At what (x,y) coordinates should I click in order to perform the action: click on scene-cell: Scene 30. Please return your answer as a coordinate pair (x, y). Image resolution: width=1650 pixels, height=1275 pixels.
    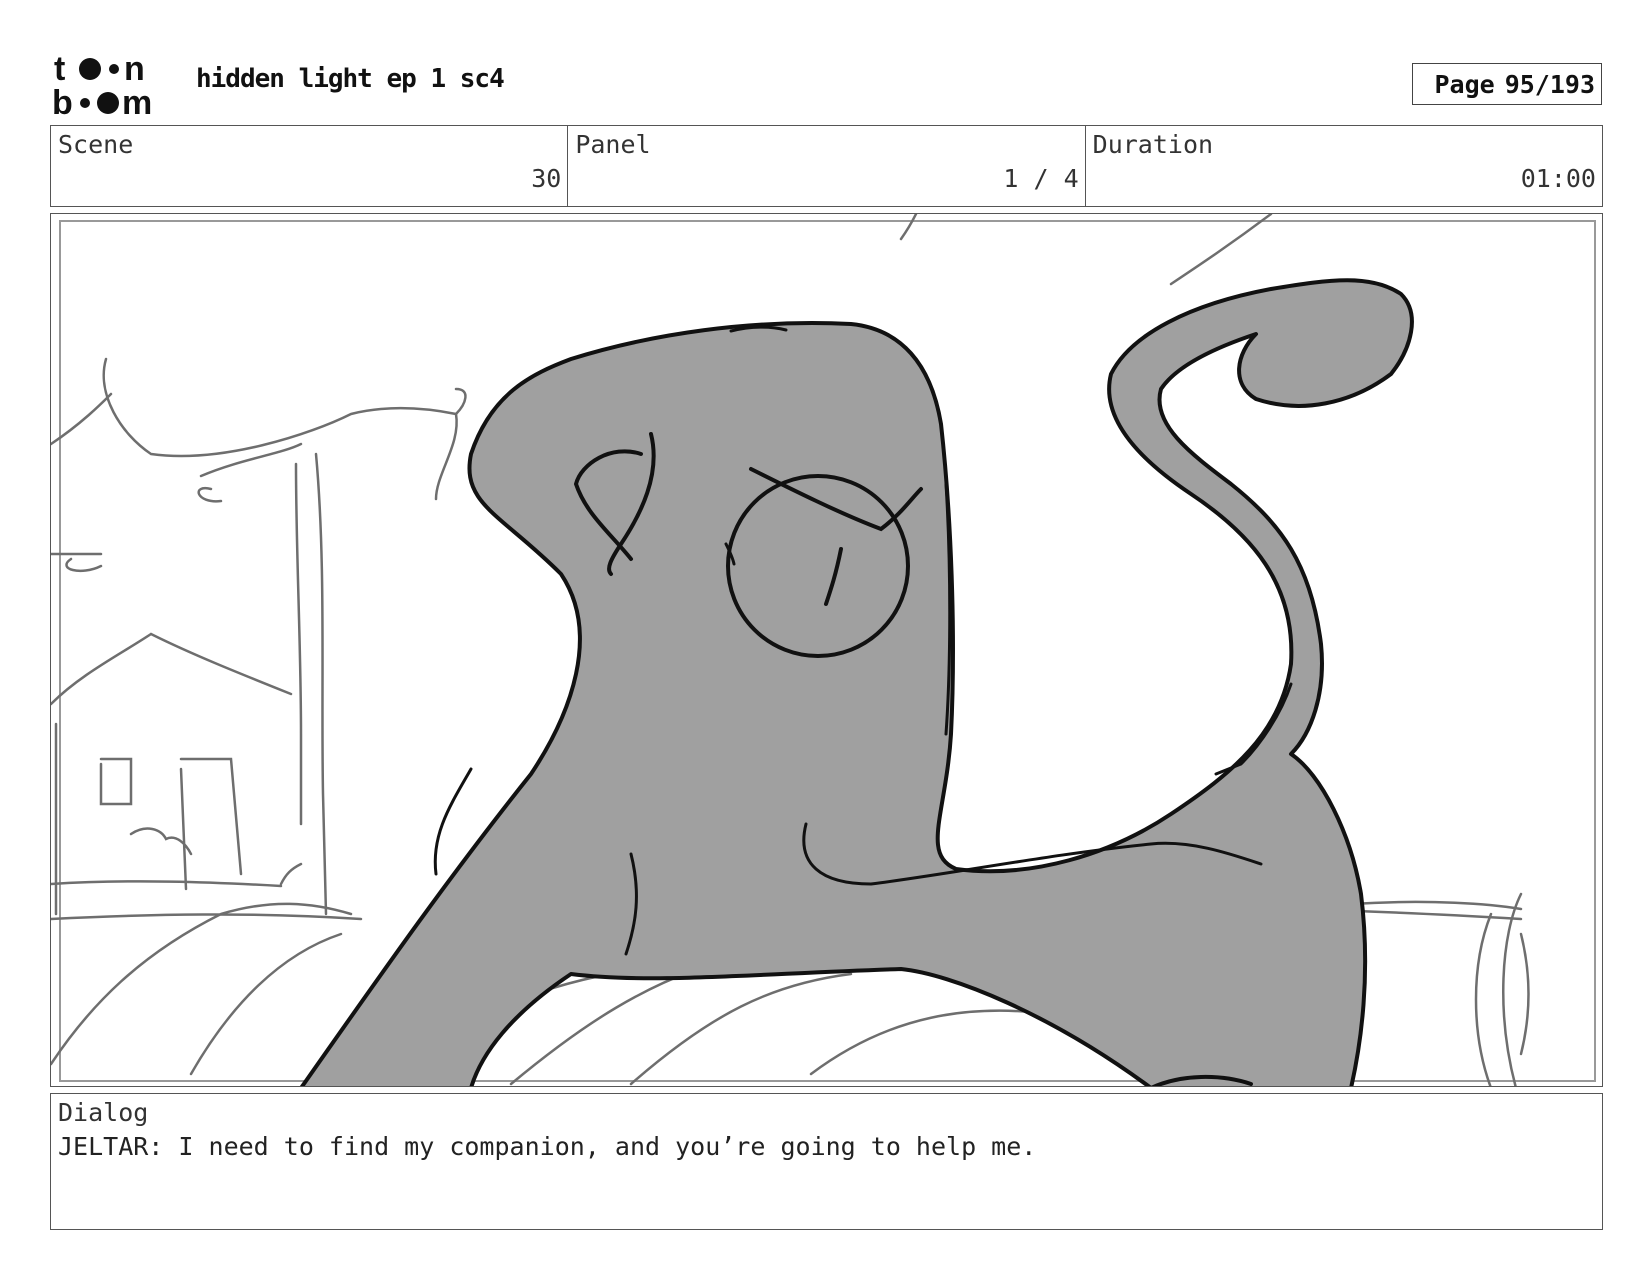
    Looking at the image, I should click on (310, 166).